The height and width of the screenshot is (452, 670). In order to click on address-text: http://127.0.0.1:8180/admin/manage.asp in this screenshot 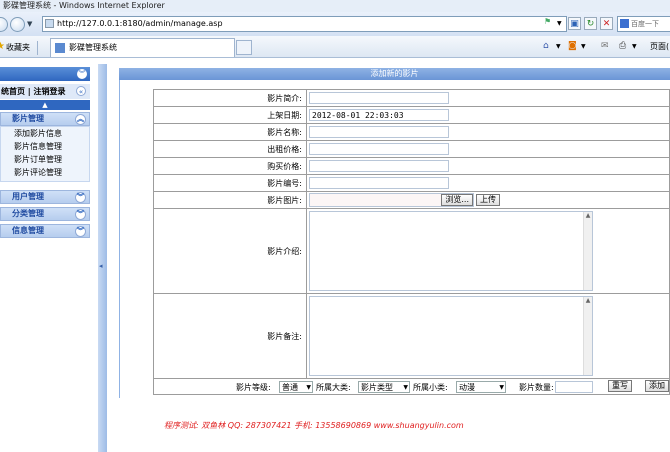, I will do `click(140, 23)`.